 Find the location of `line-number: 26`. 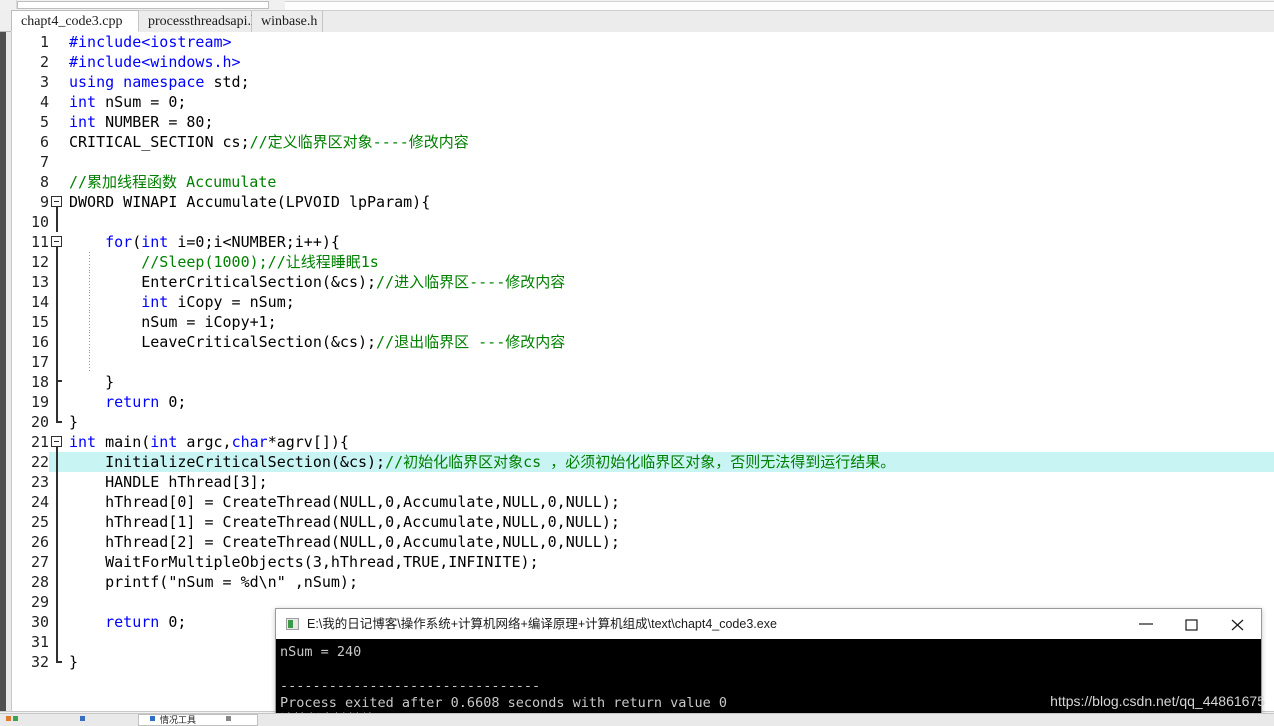

line-number: 26 is located at coordinates (39, 542).